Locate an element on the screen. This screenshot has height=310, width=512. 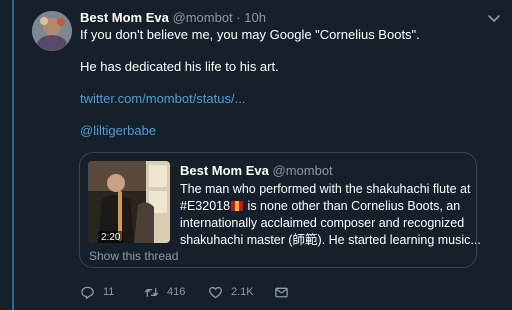
quote-text-fragment: is none other than Cornelius Boots, an is located at coordinates (352, 206).